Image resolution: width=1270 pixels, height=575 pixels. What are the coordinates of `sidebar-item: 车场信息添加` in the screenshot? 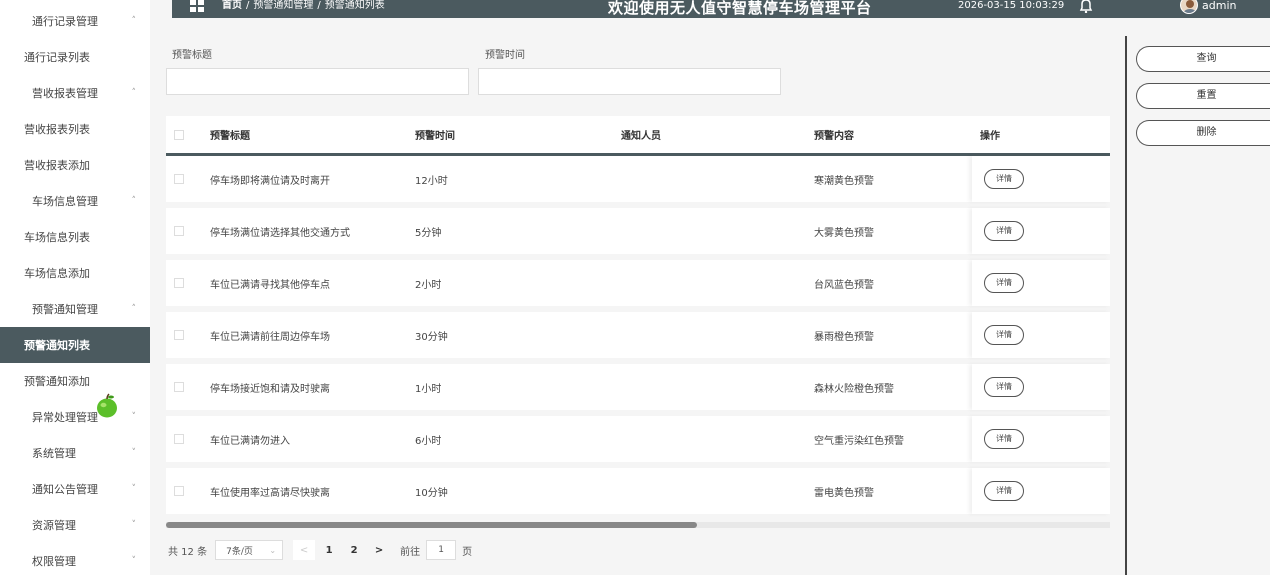 It's located at (75, 273).